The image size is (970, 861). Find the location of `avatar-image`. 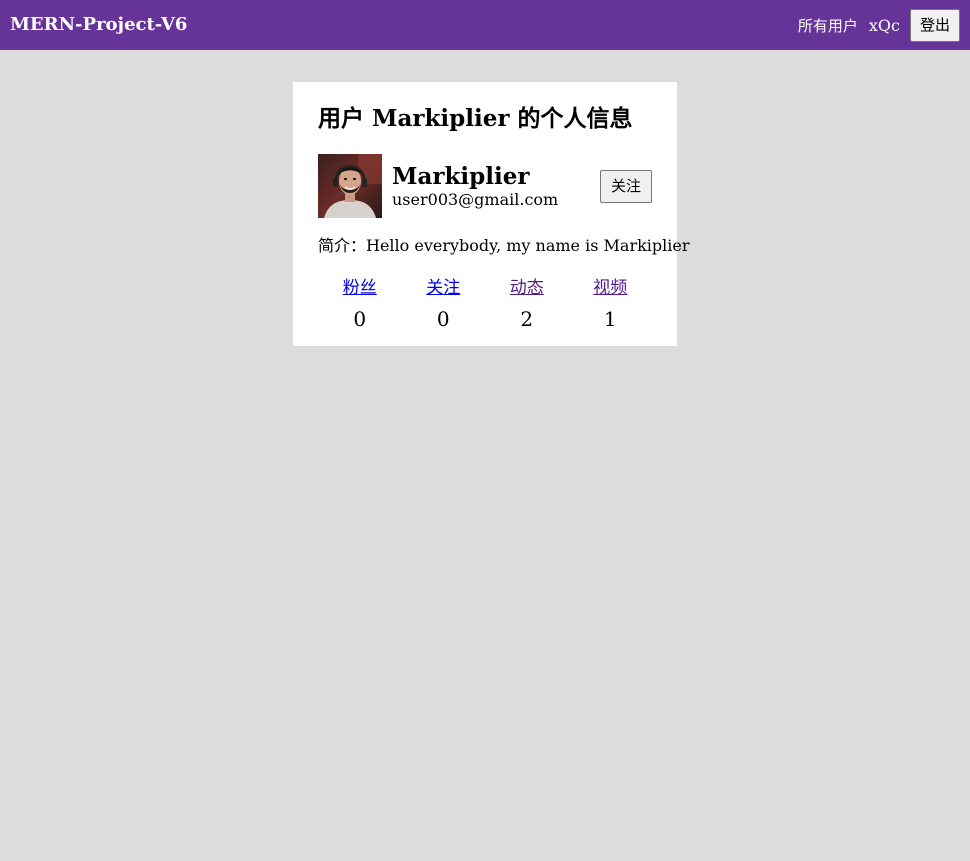

avatar-image is located at coordinates (350, 186).